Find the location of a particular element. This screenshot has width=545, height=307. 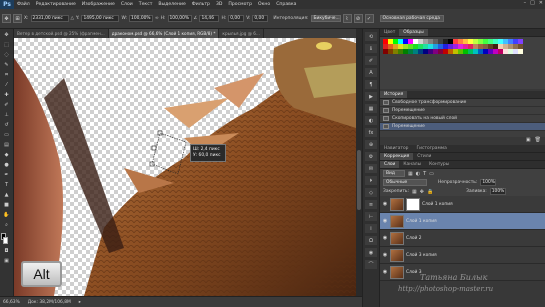

layer-name: Слой 1 копия is located at coordinates (437, 204).